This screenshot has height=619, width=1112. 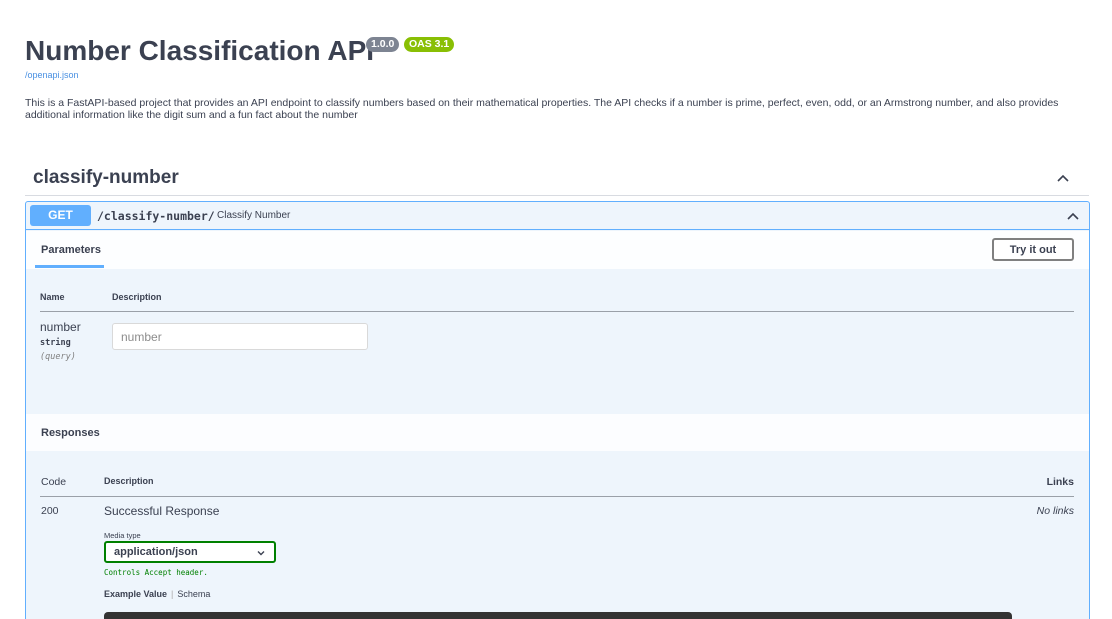 What do you see at coordinates (69, 266) in the screenshot?
I see `tab-active-indicator` at bounding box center [69, 266].